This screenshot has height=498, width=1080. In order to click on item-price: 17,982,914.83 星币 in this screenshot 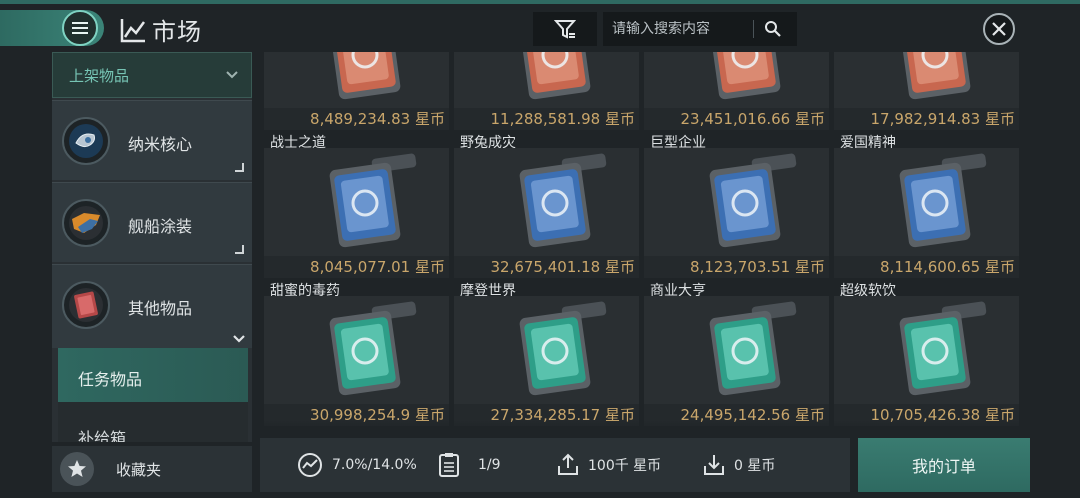, I will do `click(926, 119)`.